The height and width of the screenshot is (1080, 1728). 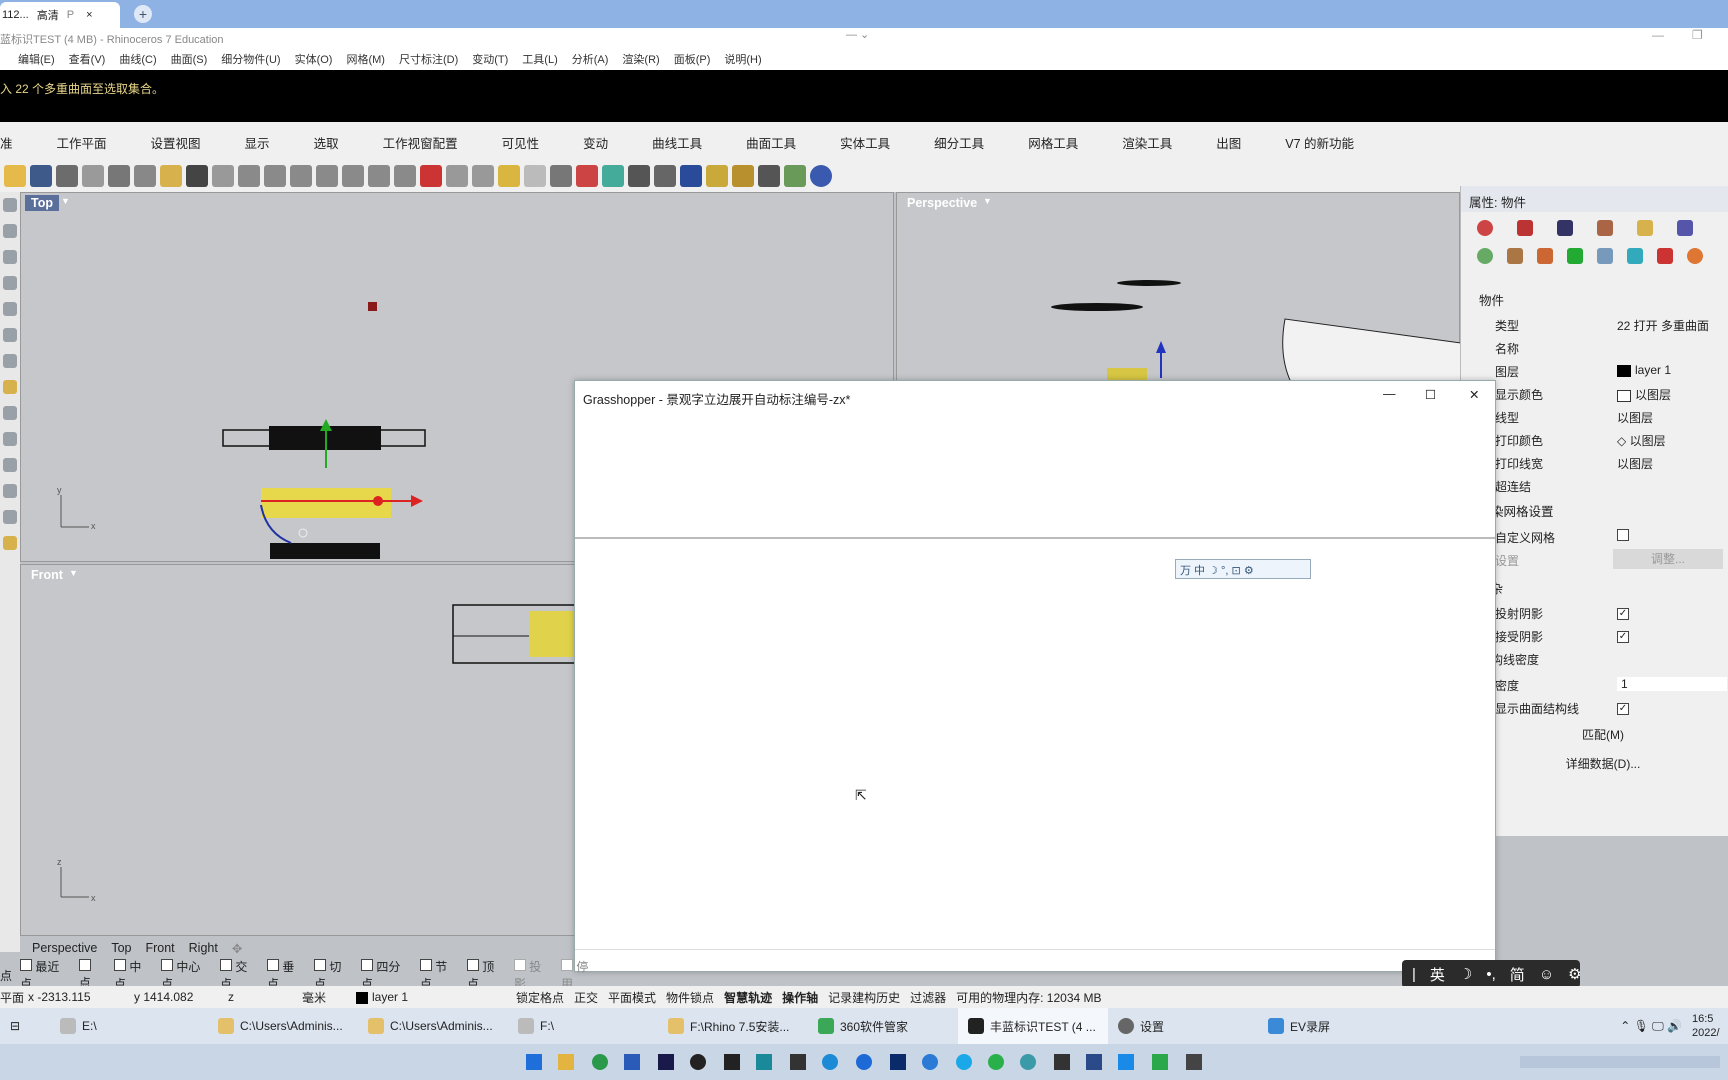 I want to click on box-props-icon, so click(x=1665, y=256).